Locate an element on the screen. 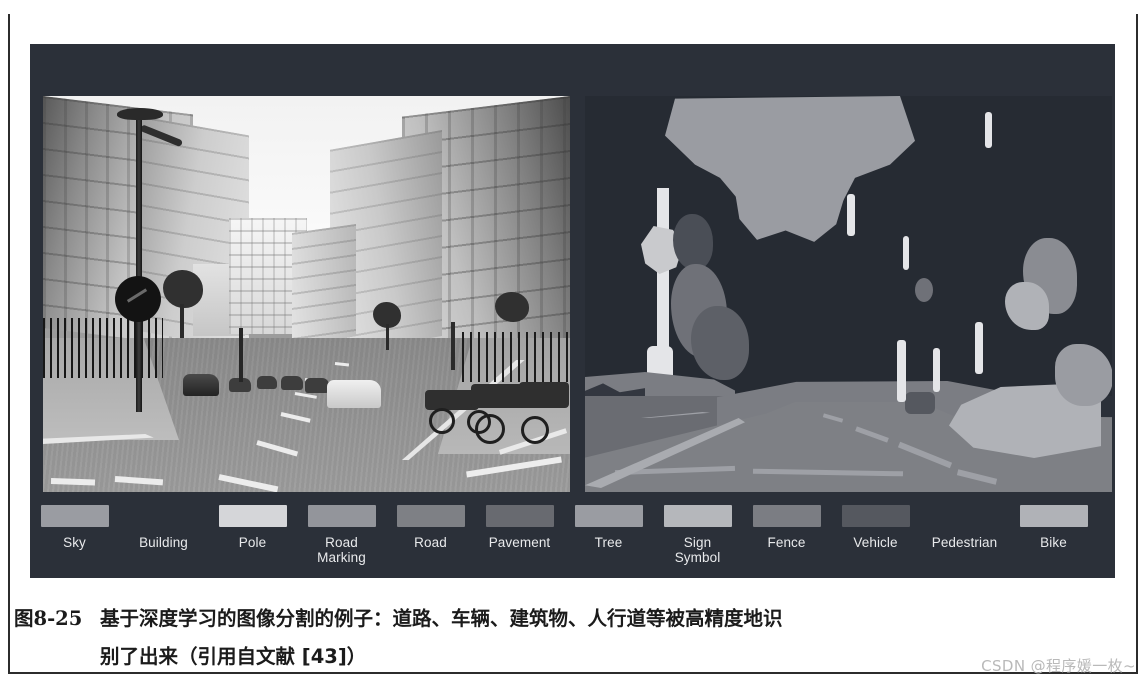 This screenshot has width=1148, height=689. legend-item-pavement: Pavement is located at coordinates (519, 527).